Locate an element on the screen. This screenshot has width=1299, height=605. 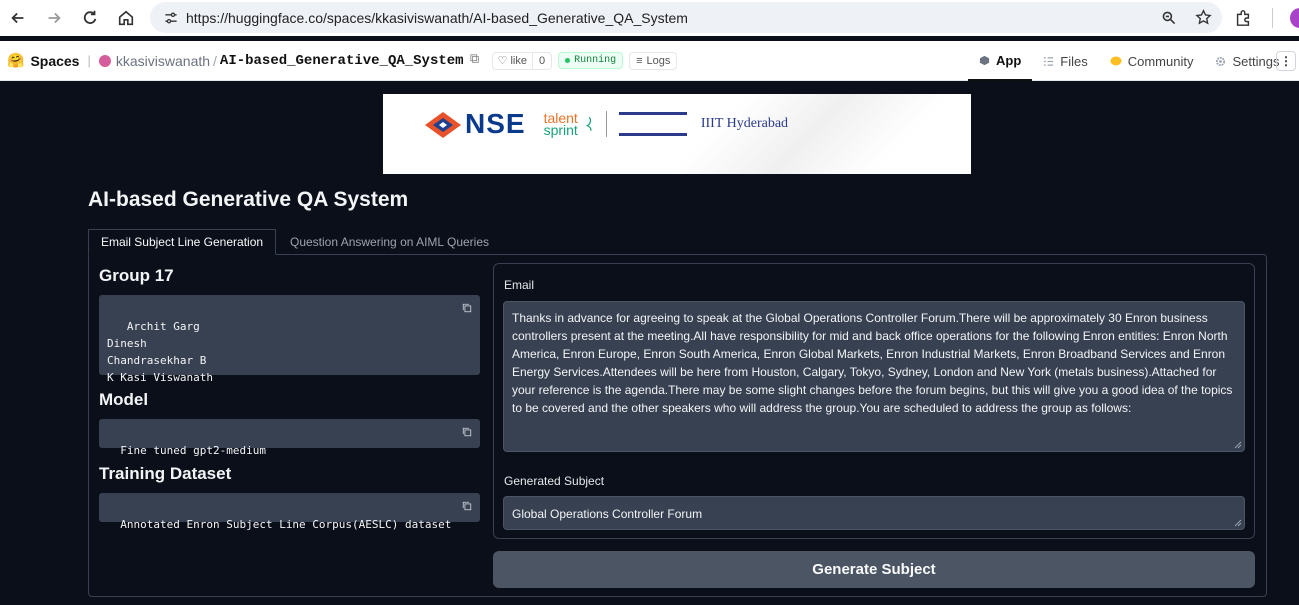
hugging-face-icon: 🤗 is located at coordinates (16, 60).